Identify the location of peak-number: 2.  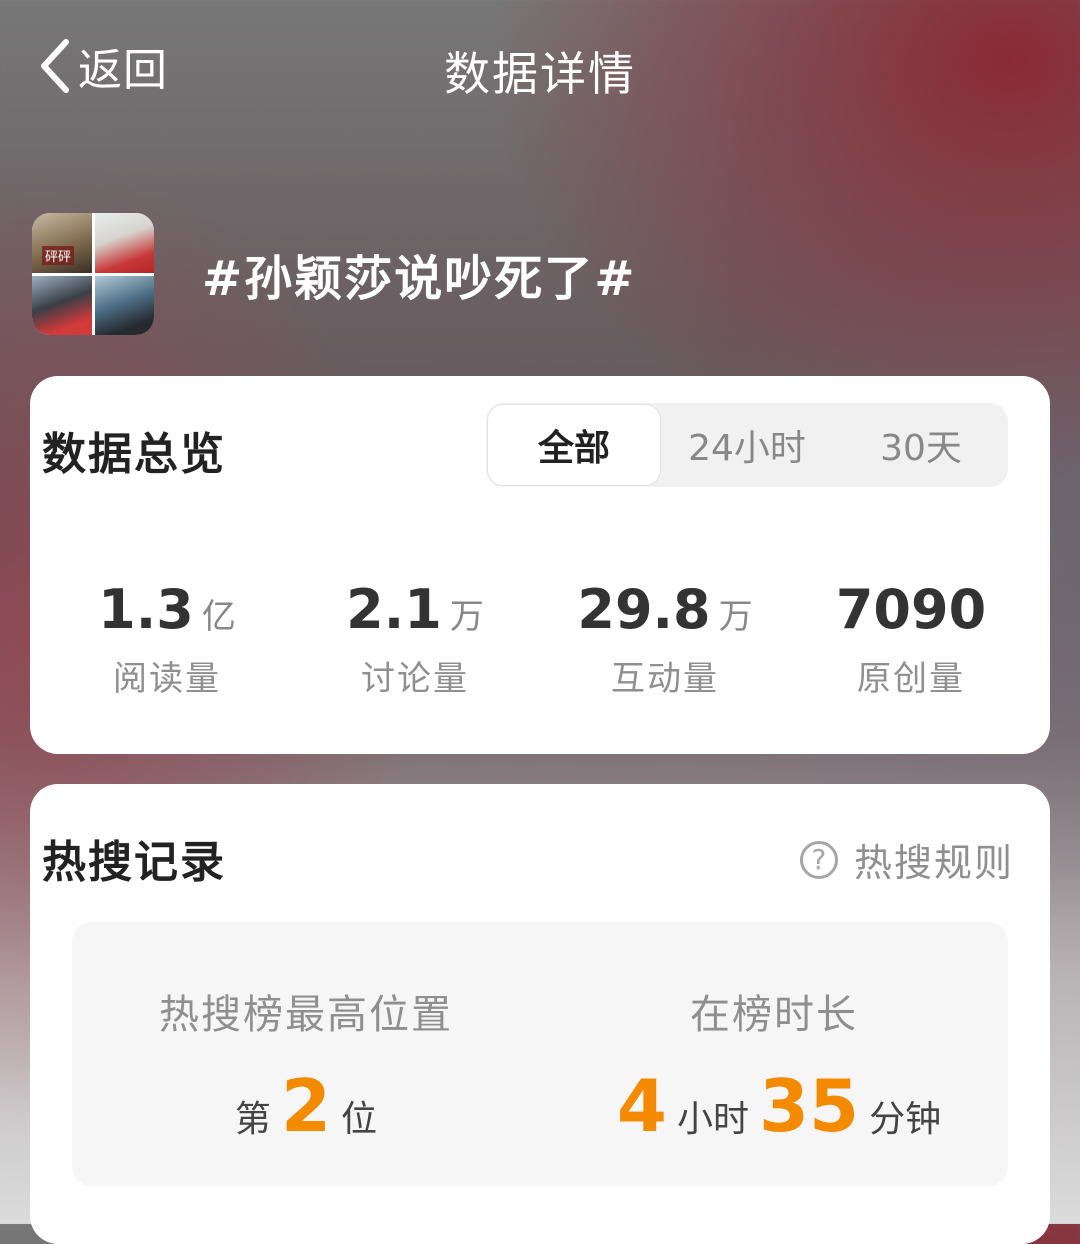
(306, 1106).